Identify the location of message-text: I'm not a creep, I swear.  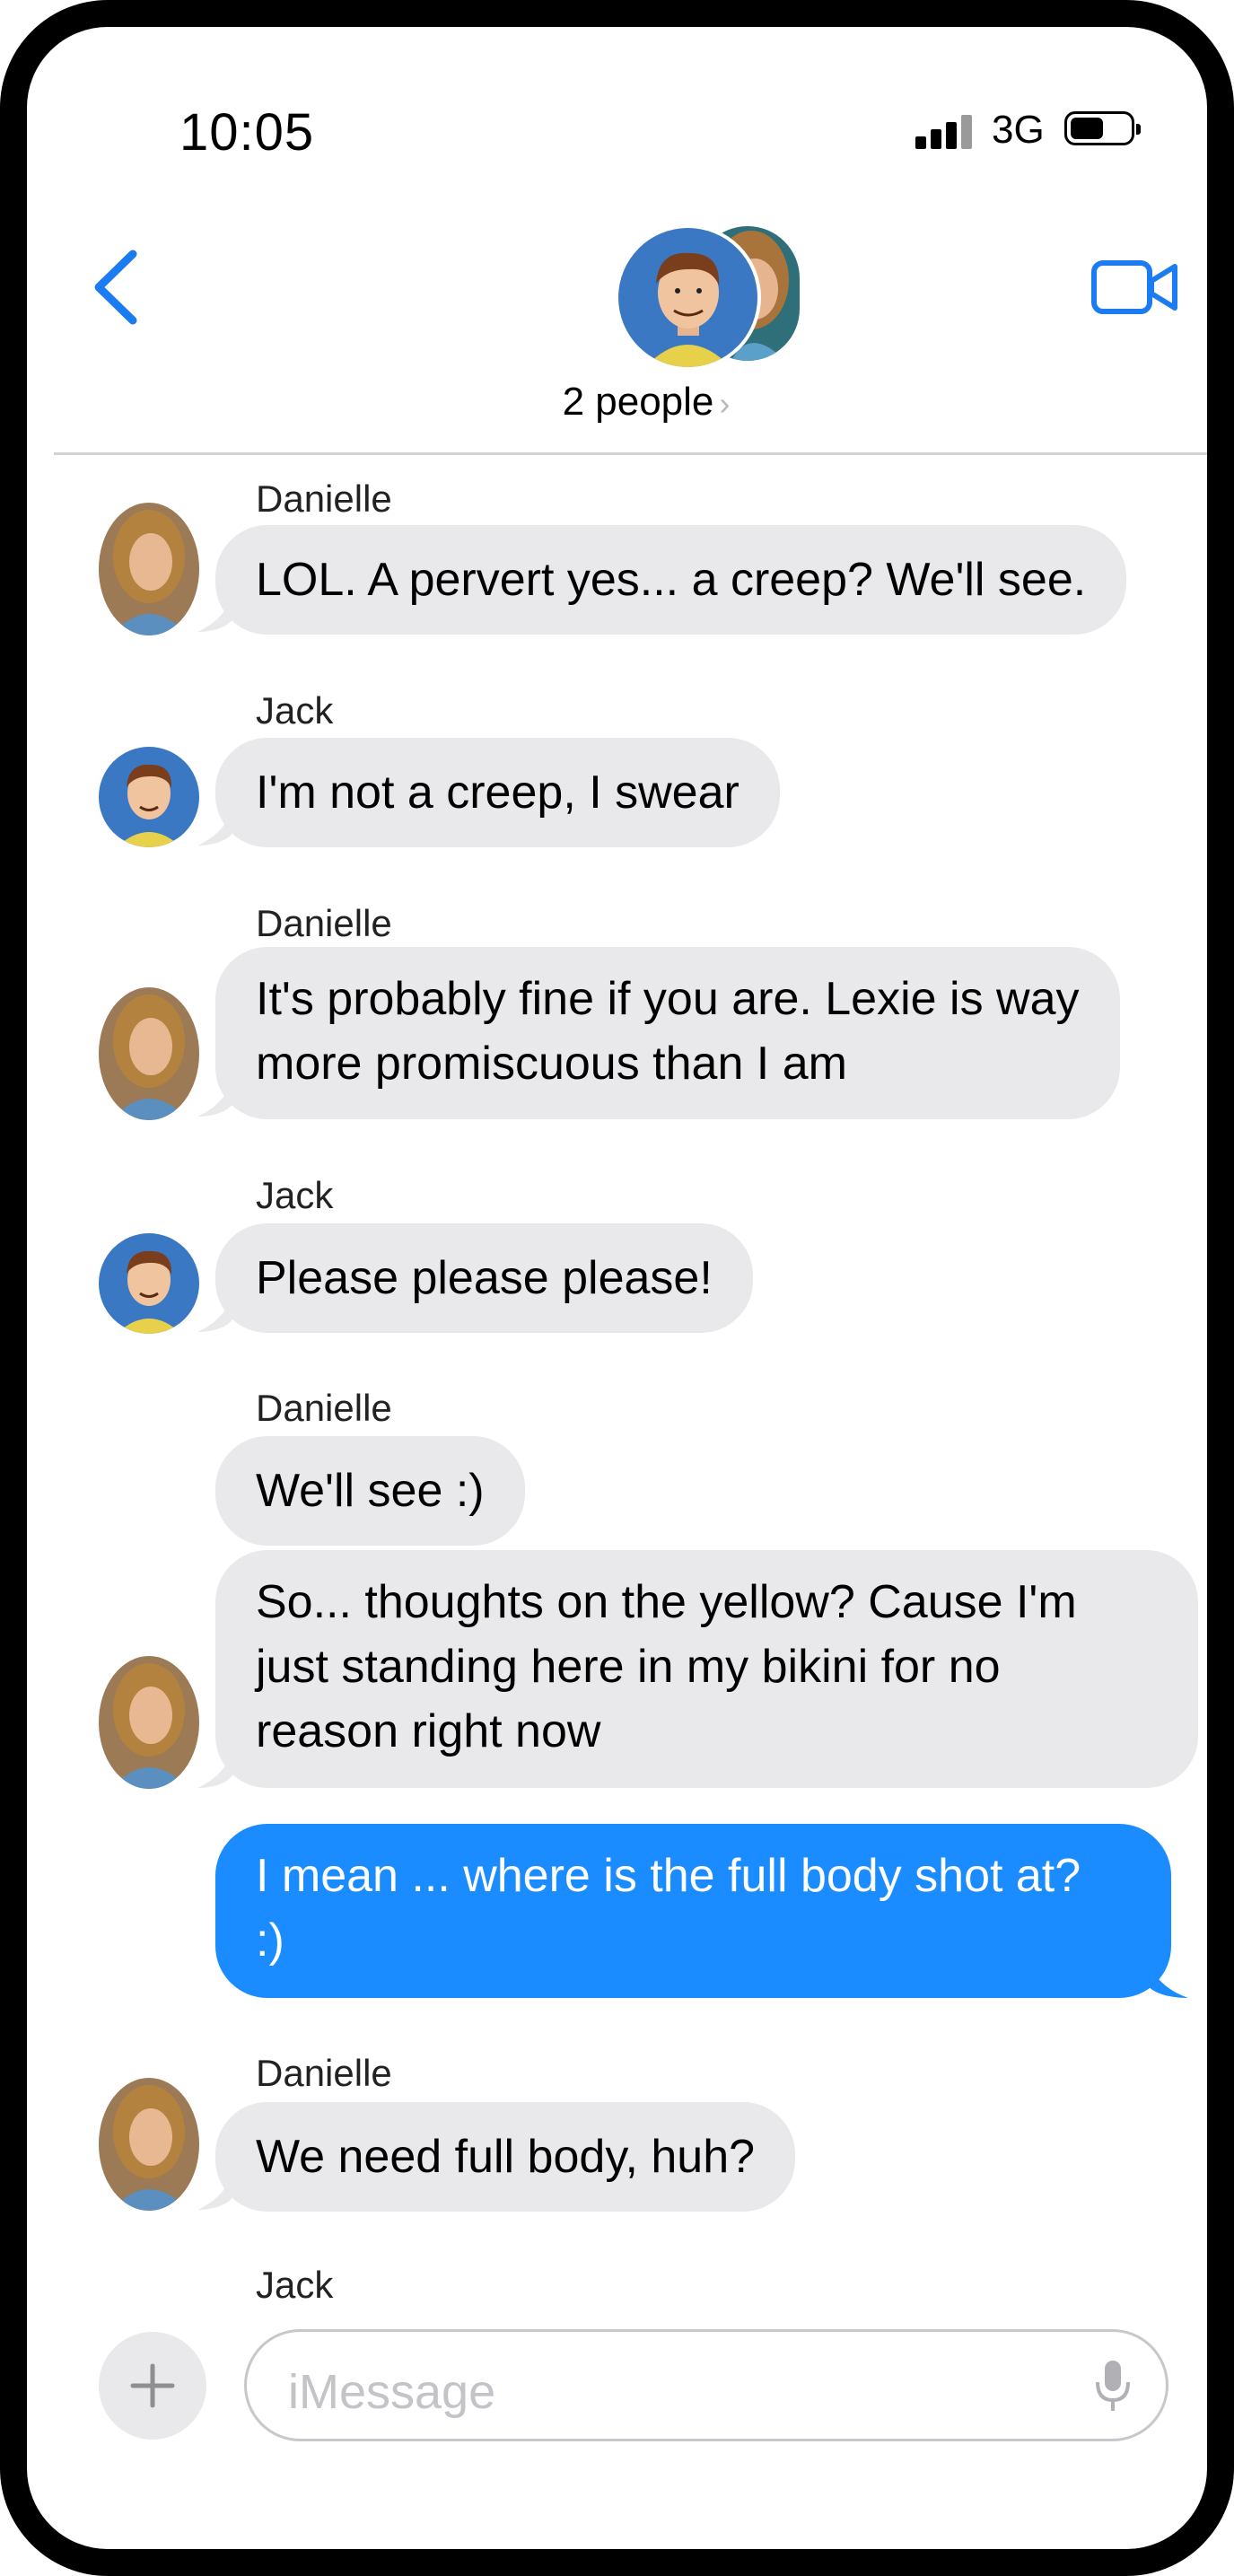
(498, 793).